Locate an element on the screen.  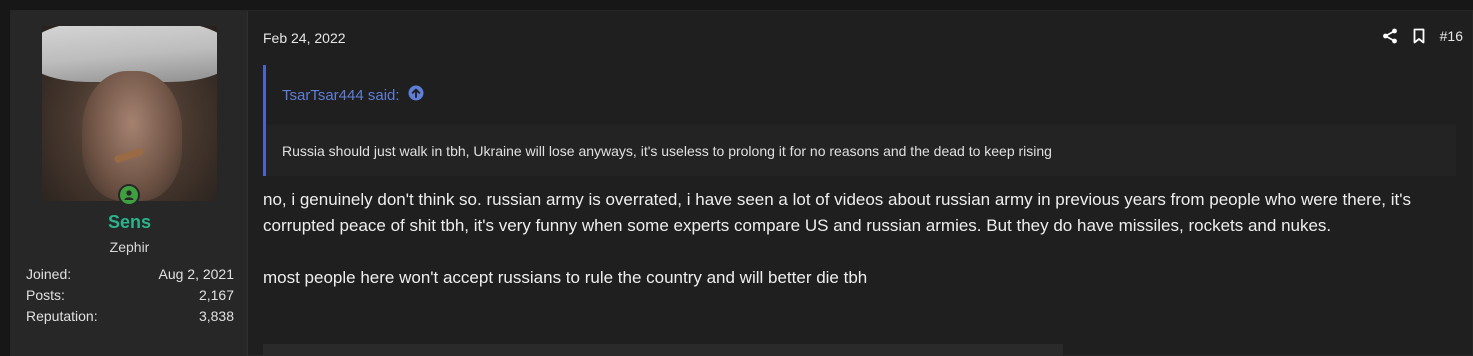
quote-header: TsarTsar444 said: is located at coordinates (861, 95).